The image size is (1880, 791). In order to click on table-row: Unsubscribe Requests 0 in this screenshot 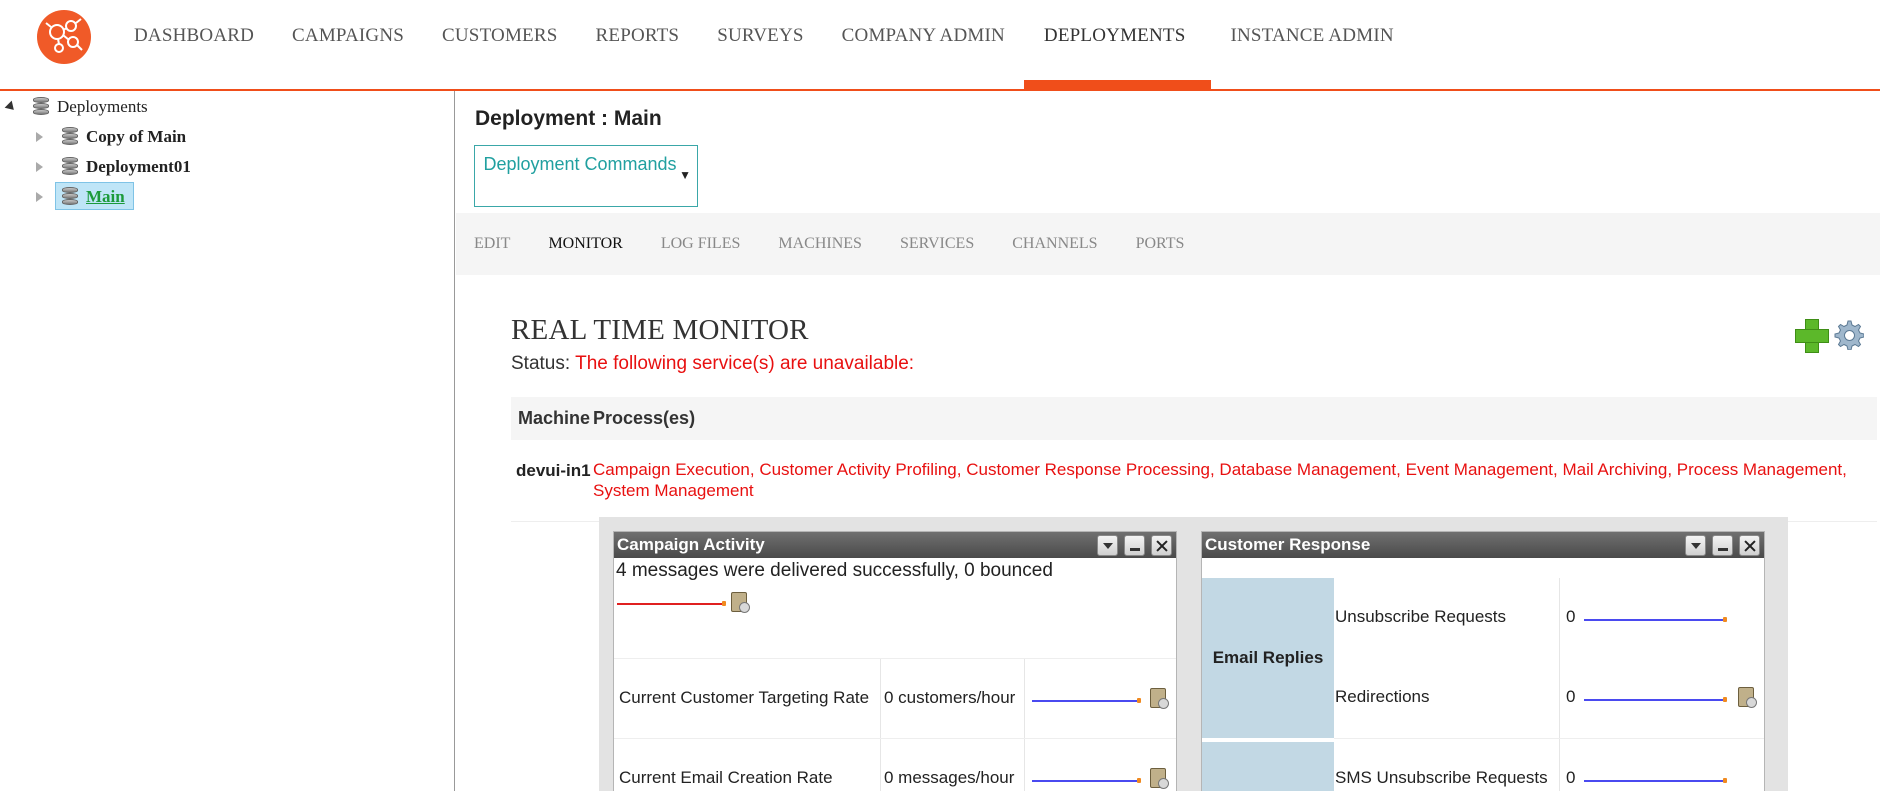, I will do `click(1549, 618)`.